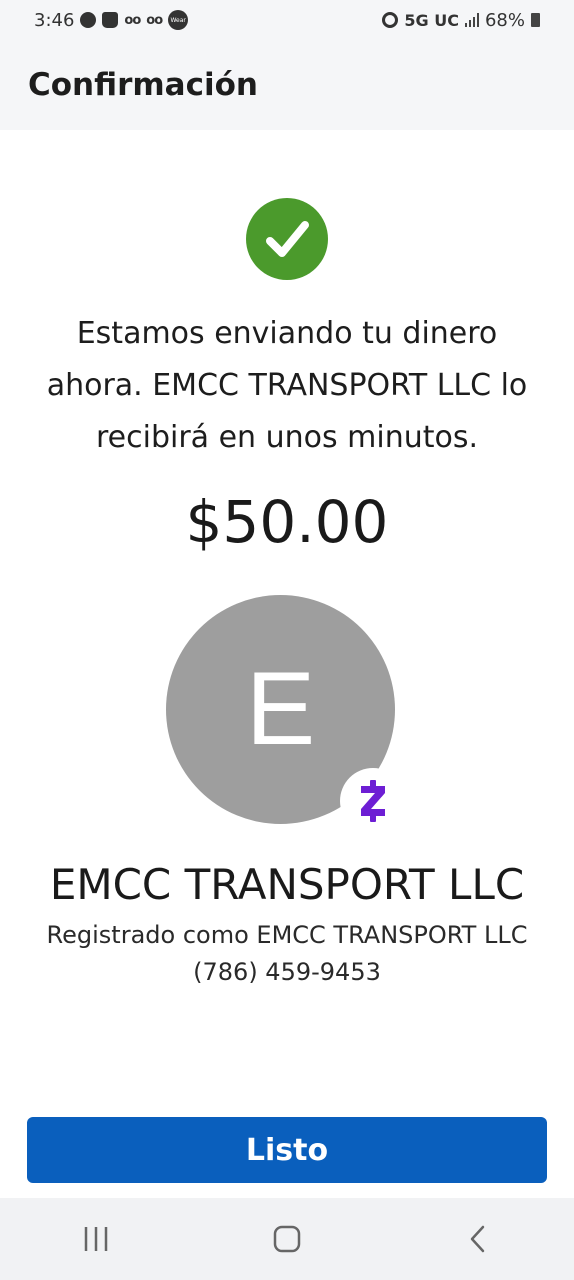 Image resolution: width=574 pixels, height=1280 pixels. Describe the element at coordinates (287, 522) in the screenshot. I see `amount: $50.00` at that location.